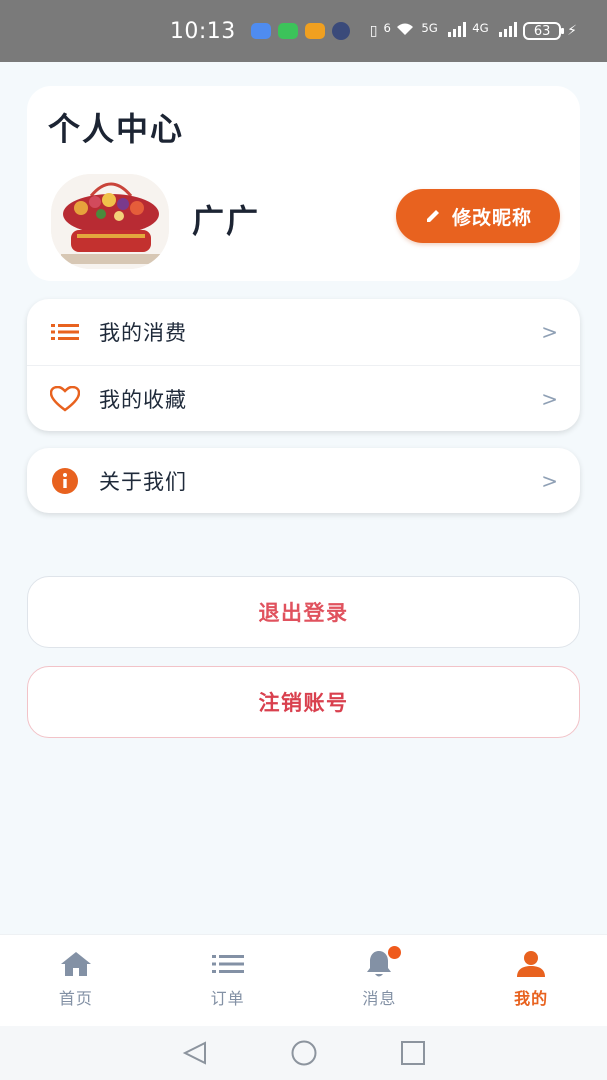  I want to click on tab-messages: 消息, so click(380, 980).